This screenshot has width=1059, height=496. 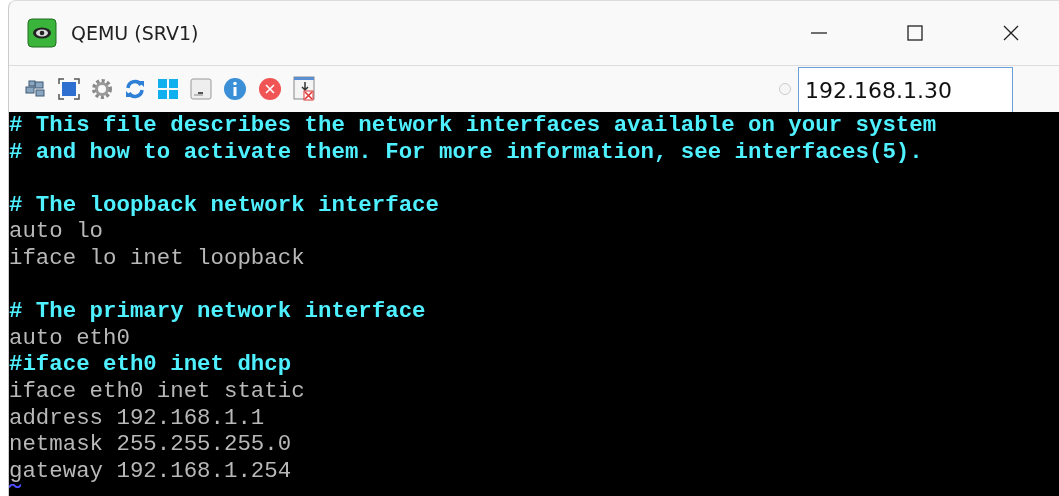 I want to click on window-title: QEMU (SRV1), so click(x=135, y=33).